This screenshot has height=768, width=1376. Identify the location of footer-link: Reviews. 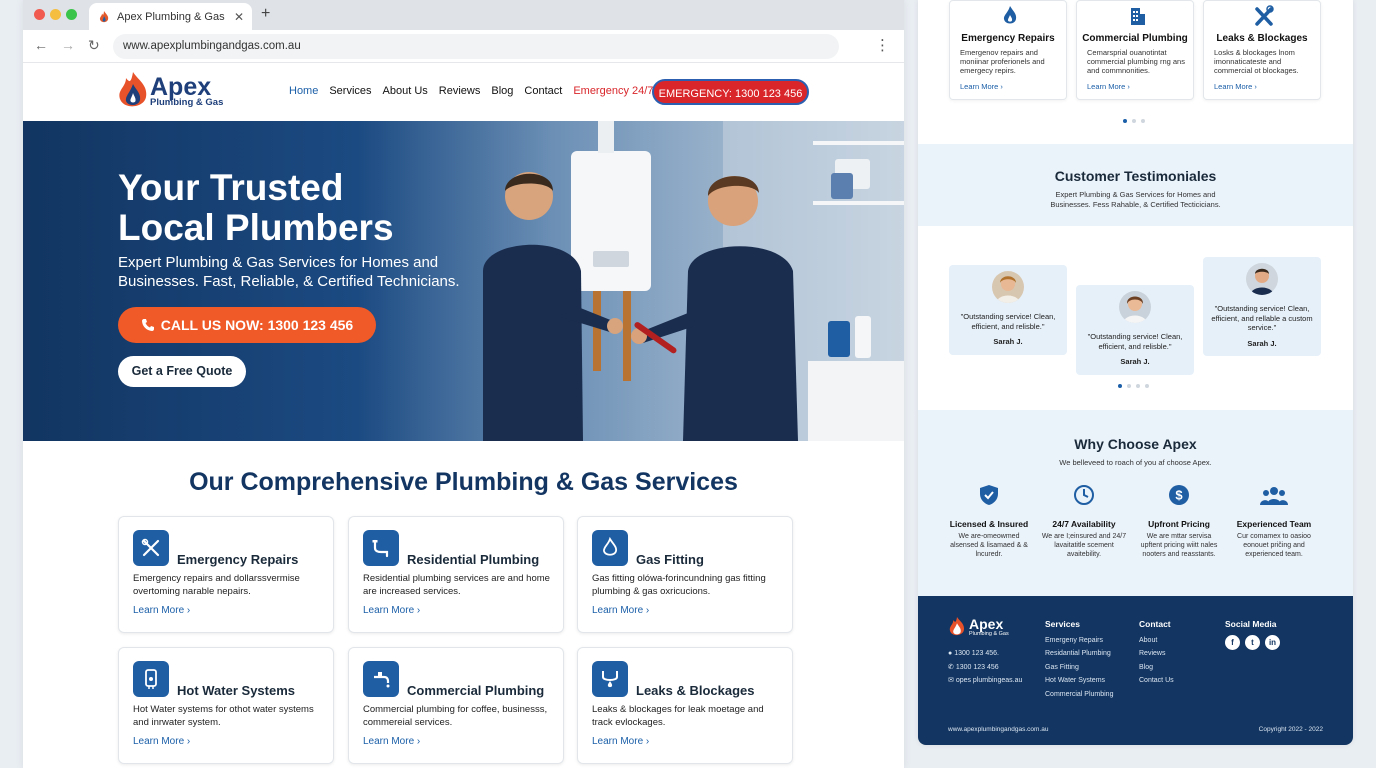
(1156, 654).